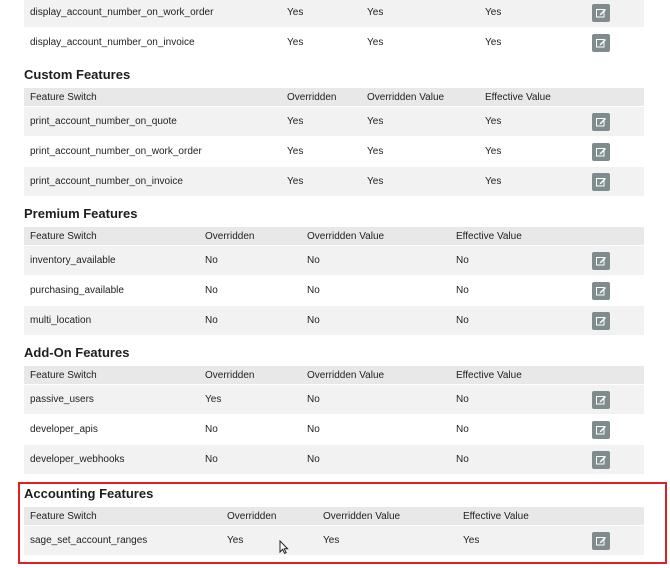 The image size is (670, 568). I want to click on table-row: developer_apis No No No, so click(334, 429).